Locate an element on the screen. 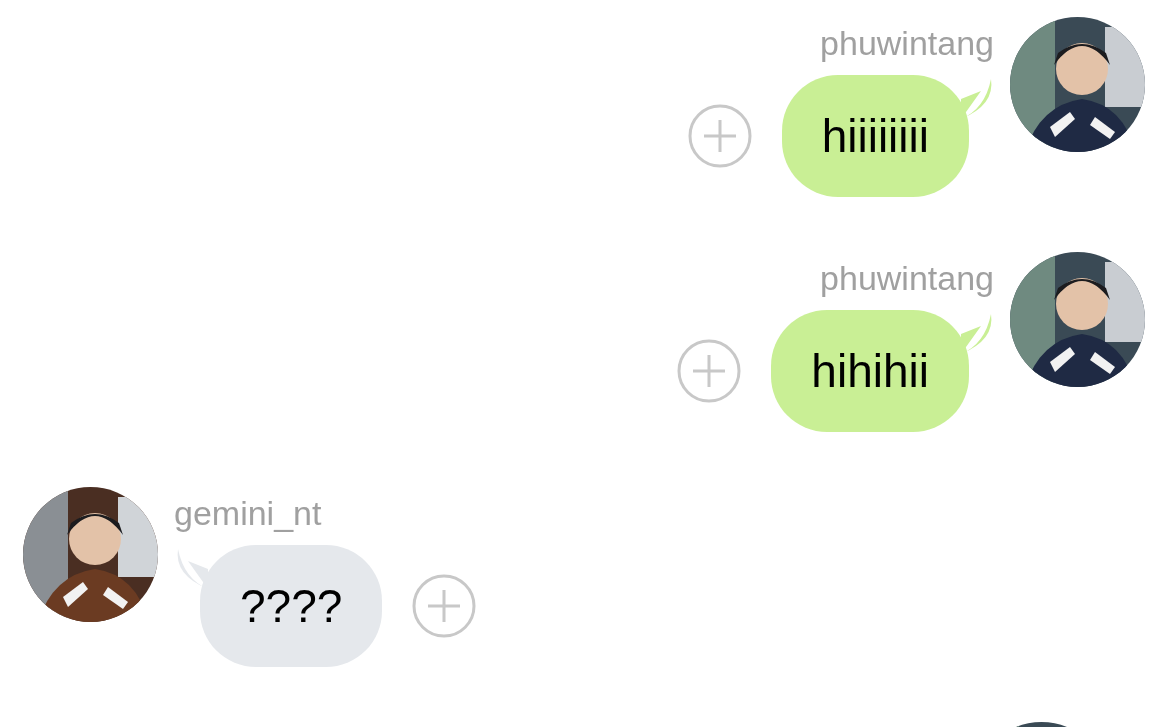 The image size is (1169, 727). sender-name: gemini_nt is located at coordinates (248, 513).